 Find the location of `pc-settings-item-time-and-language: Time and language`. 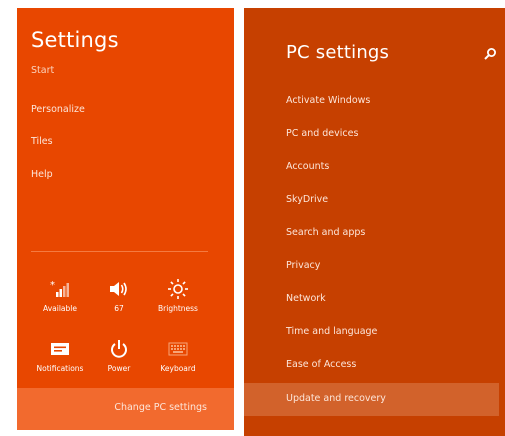

pc-settings-item-time-and-language: Time and language is located at coordinates (371, 332).